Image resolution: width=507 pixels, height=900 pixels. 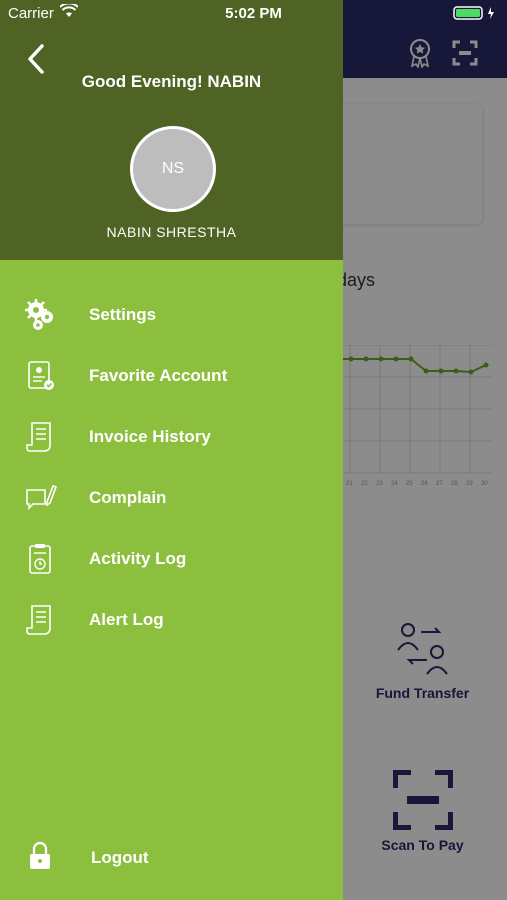 I want to click on menu-item-label: Complain, so click(x=128, y=497).